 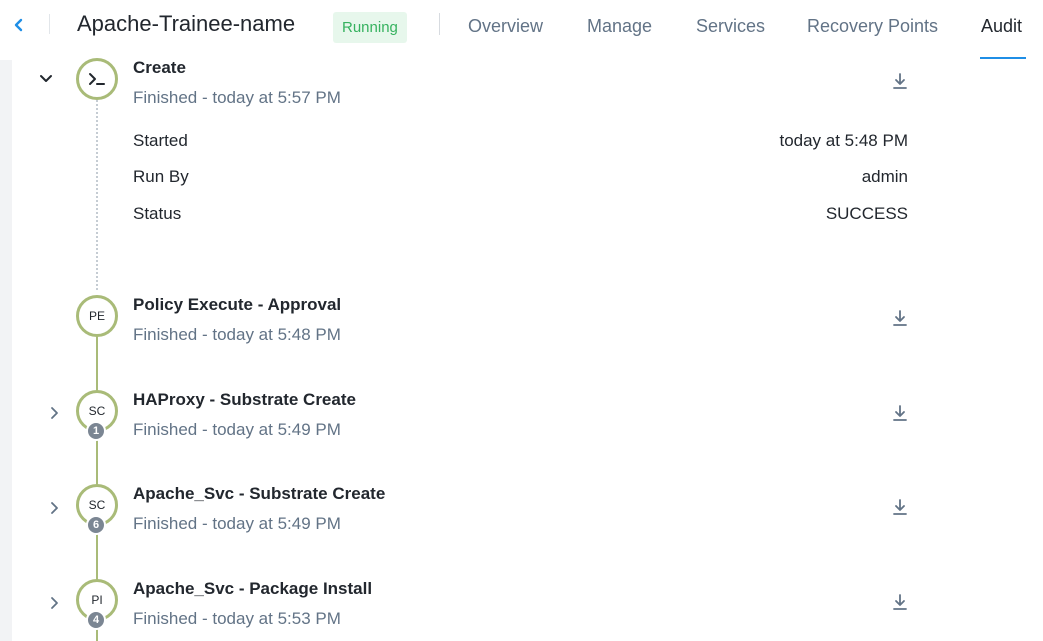 I want to click on back-button, so click(x=19, y=25).